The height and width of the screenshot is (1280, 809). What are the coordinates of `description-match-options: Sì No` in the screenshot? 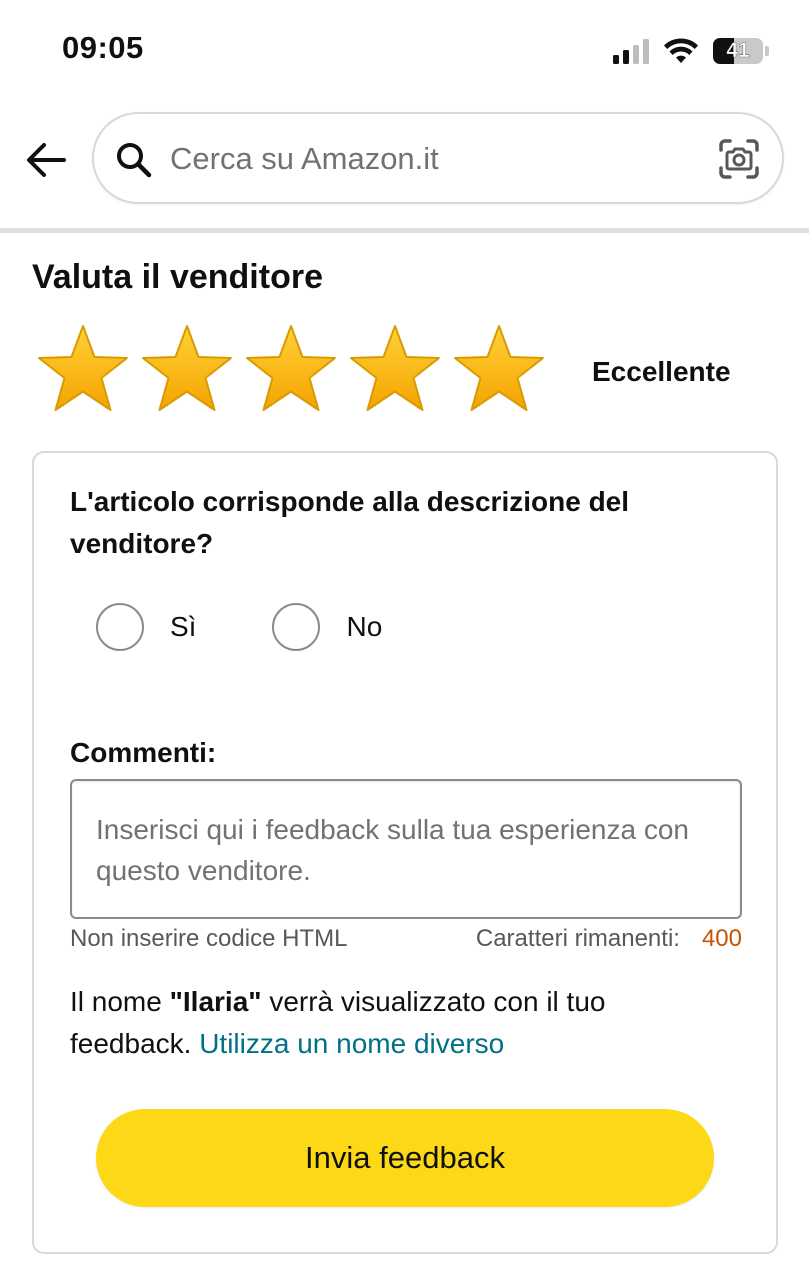 It's located at (239, 627).